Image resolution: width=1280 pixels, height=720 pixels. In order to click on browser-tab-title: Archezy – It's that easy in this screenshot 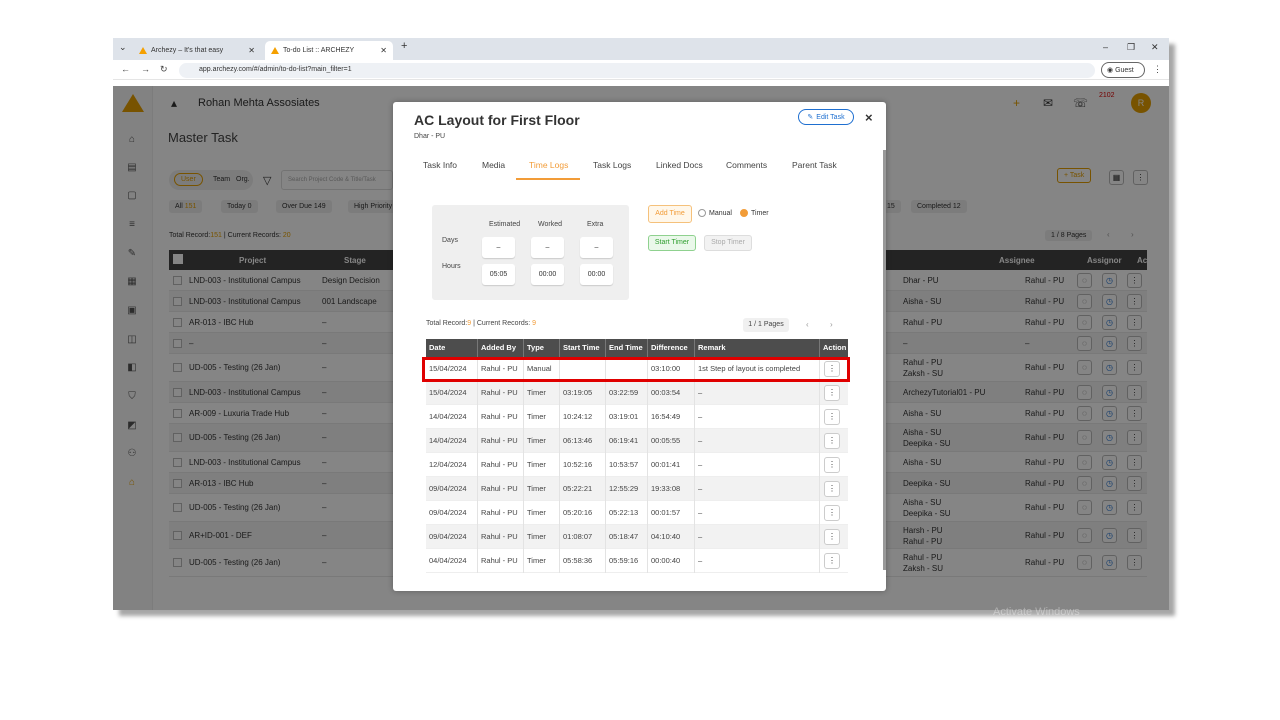, I will do `click(187, 50)`.